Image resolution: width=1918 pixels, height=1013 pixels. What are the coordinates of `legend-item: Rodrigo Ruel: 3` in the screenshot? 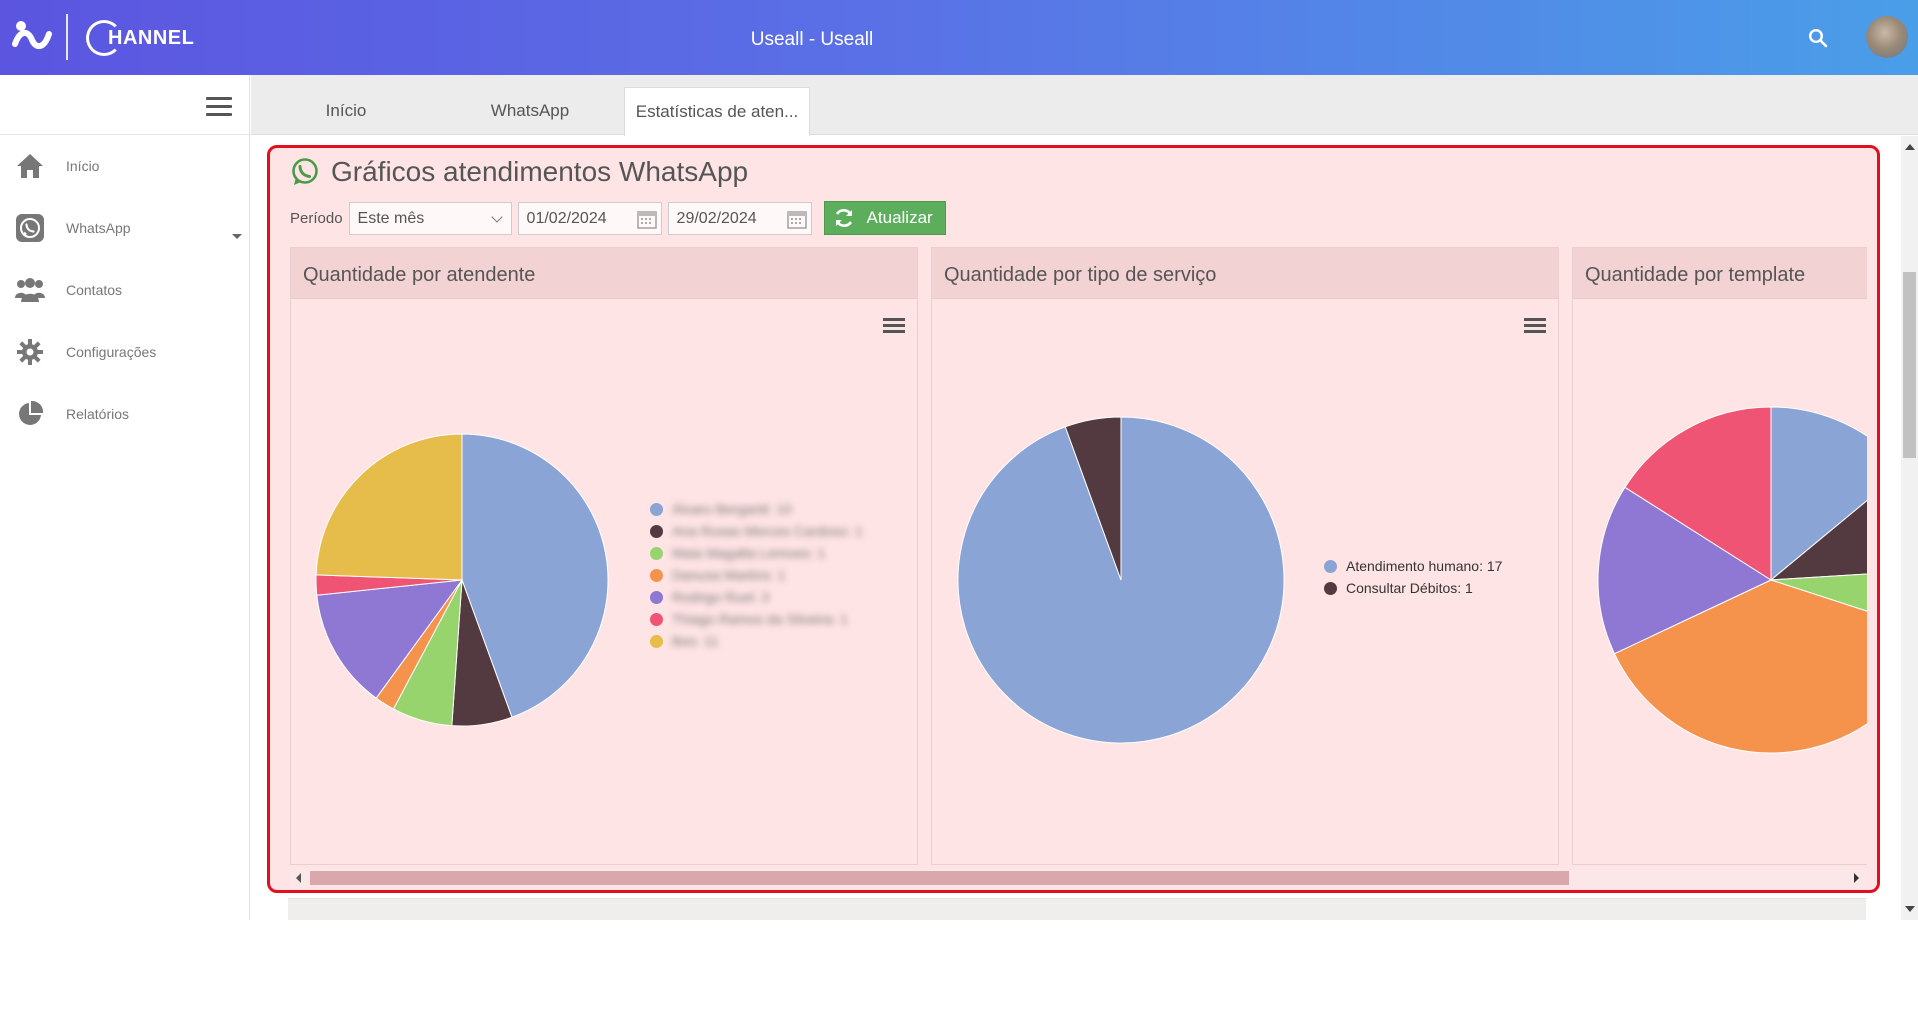 It's located at (756, 597).